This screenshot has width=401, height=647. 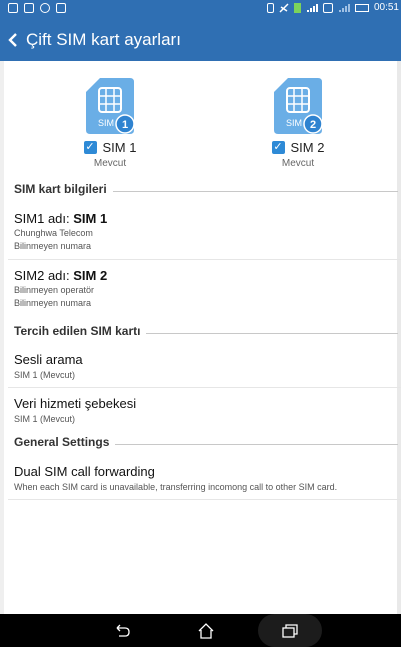 I want to click on clock: 00:51, so click(x=386, y=7).